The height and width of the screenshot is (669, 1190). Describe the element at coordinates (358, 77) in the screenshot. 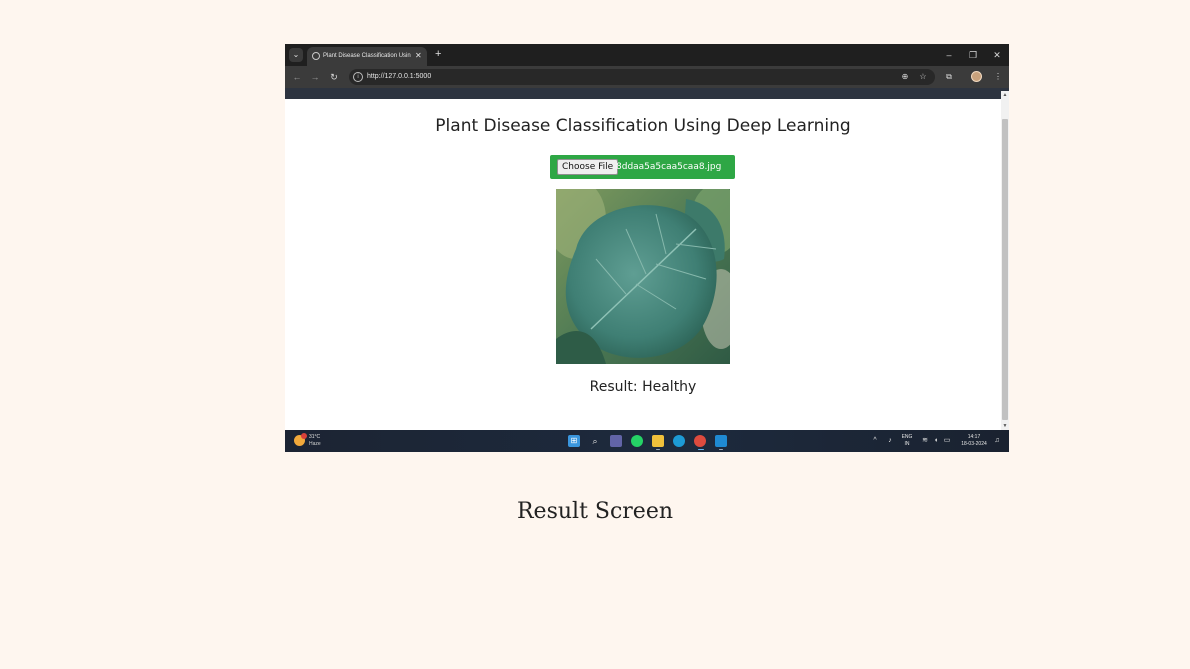

I see `site-info-icon: i` at that location.